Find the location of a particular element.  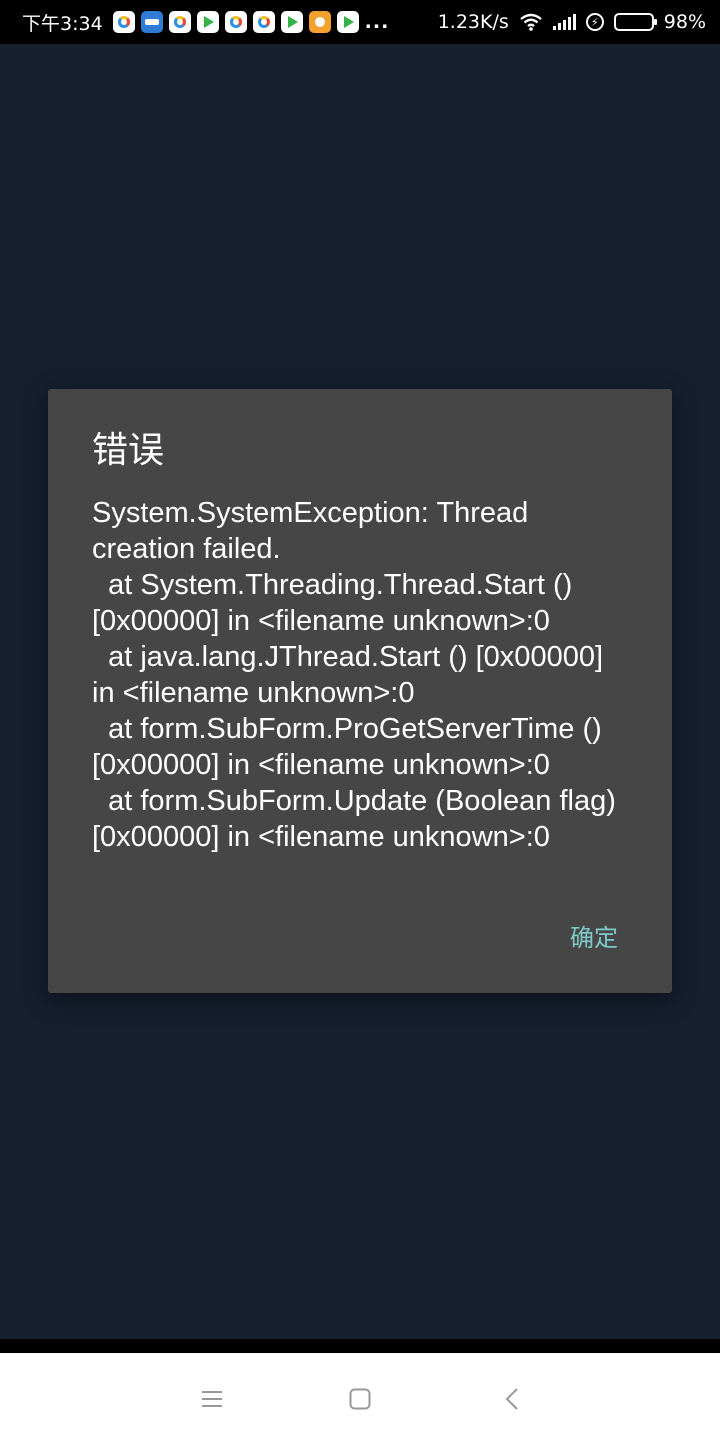

dialog-title: 错误 is located at coordinates (128, 450).